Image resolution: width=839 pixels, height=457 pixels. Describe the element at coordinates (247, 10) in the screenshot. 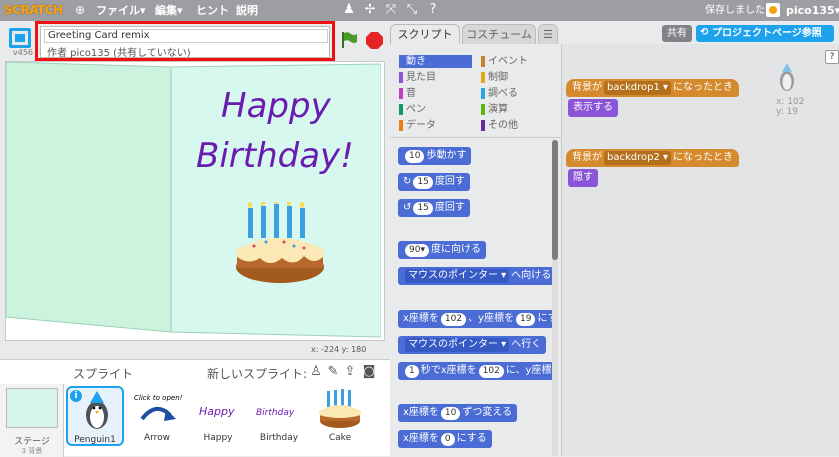

I see `menu-about: 説明` at that location.